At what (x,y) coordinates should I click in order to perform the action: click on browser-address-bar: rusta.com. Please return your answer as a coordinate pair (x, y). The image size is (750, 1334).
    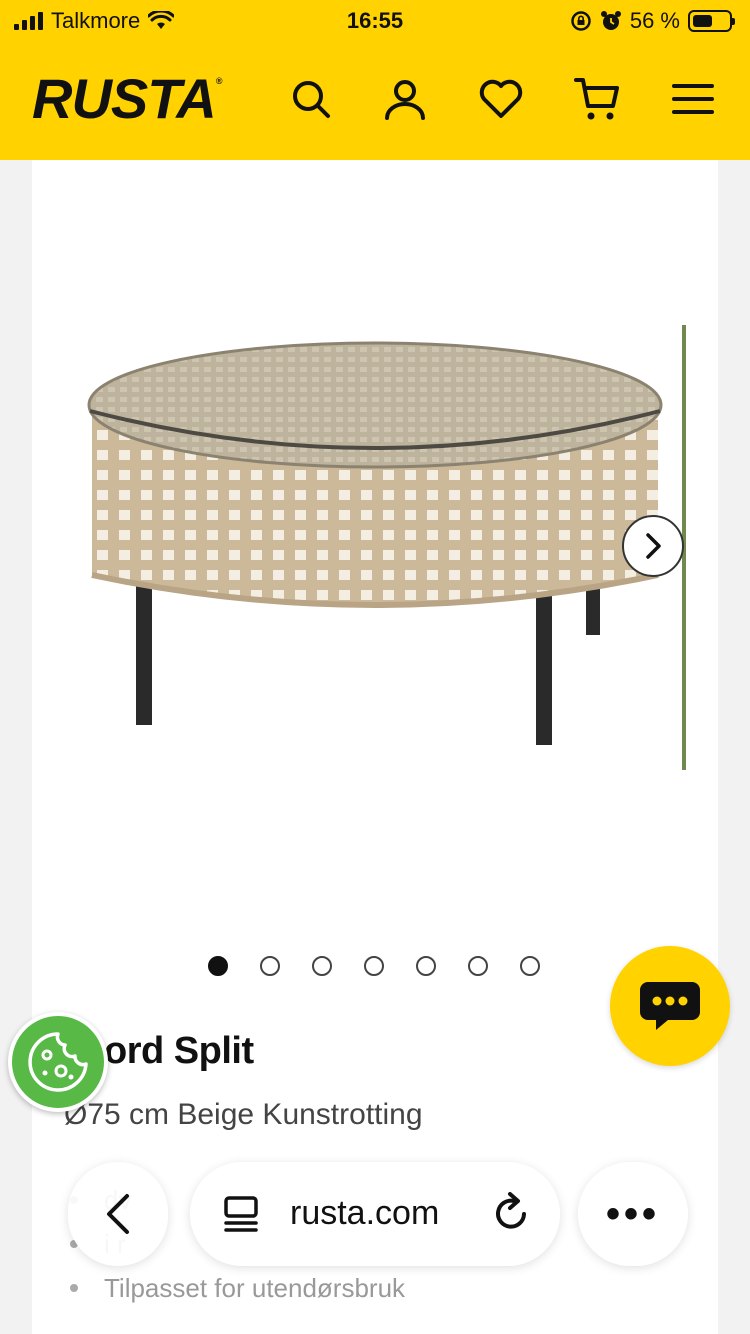
    Looking at the image, I should click on (375, 1214).